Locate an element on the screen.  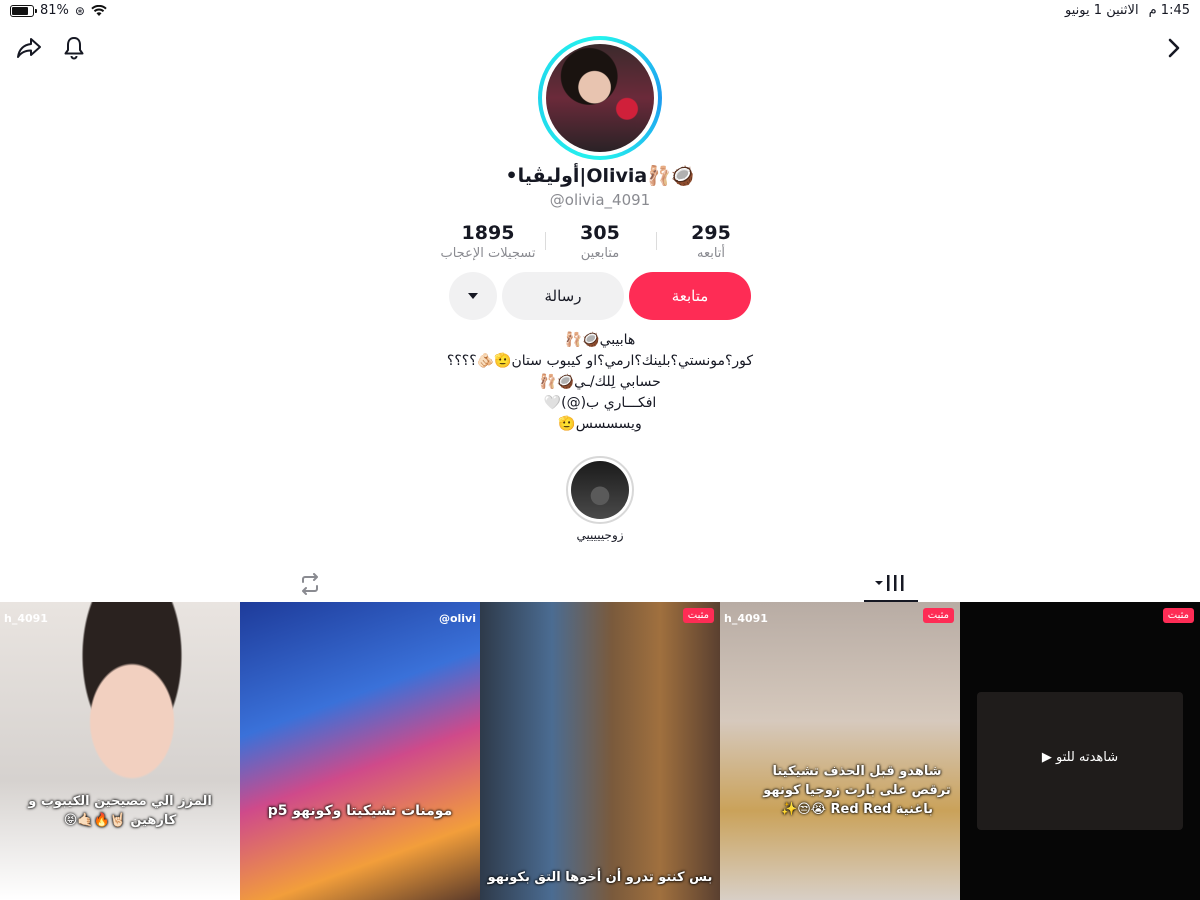
bell-icon is located at coordinates (74, 48).